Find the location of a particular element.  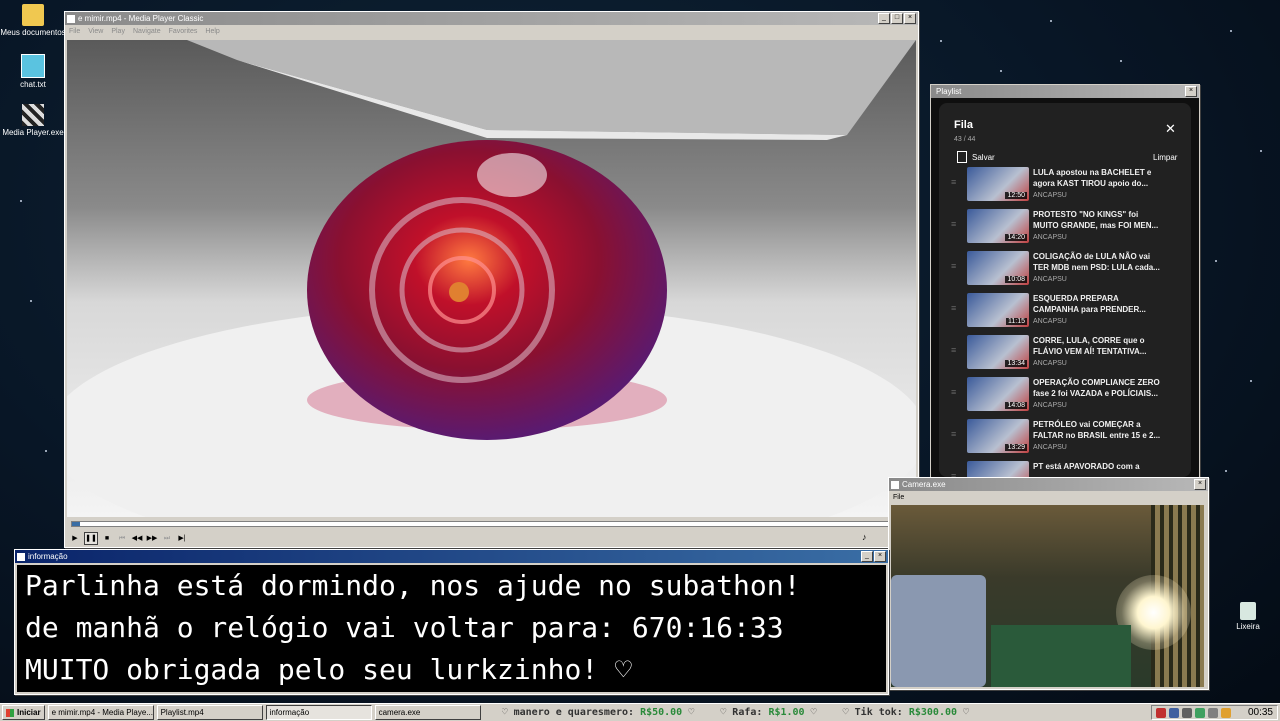

recycle-bin-icon is located at coordinates (1248, 611).